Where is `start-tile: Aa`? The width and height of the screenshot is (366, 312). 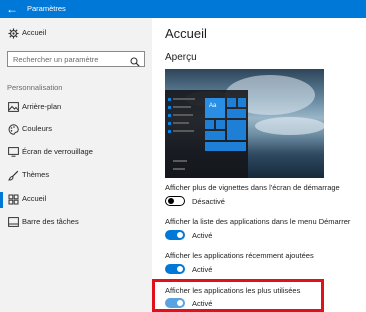
start-tile: Aa is located at coordinates (215, 108).